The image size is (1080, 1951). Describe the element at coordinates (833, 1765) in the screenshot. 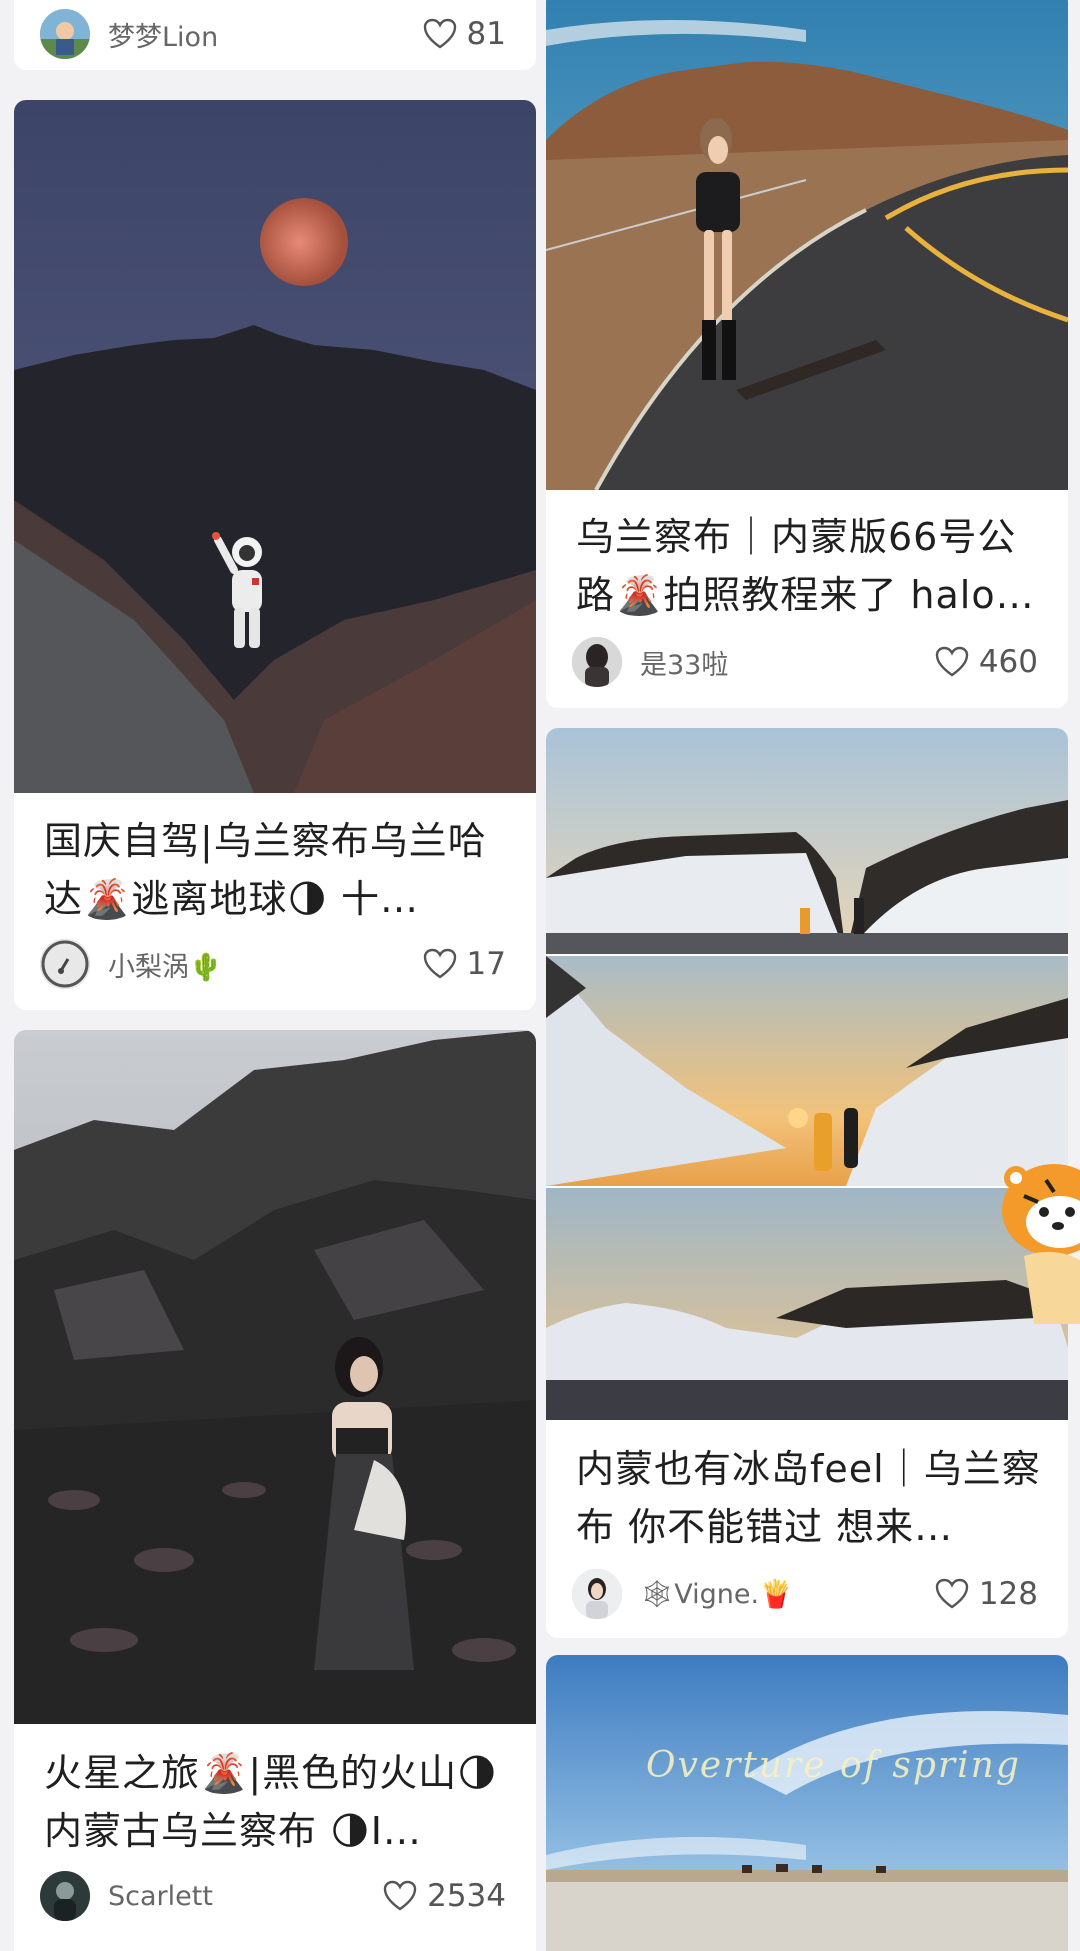

I see `cover-overlay-text: Overture of spring` at that location.